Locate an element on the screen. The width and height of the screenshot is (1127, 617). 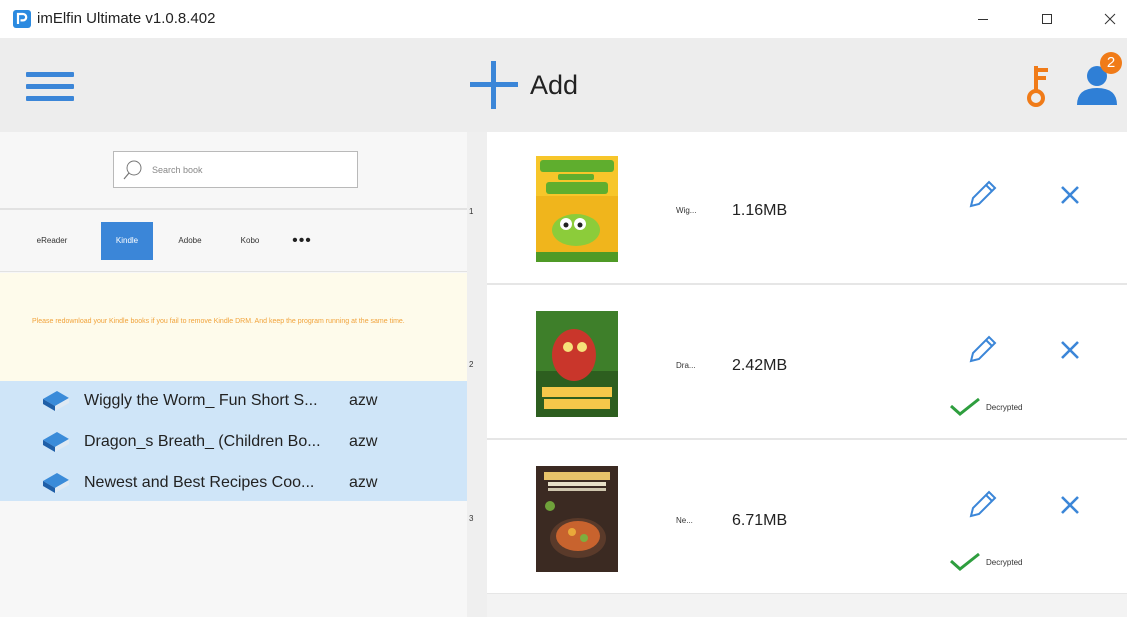
book-item: Ne... 6.71MB Decrypted is located at coordinates (807, 518).